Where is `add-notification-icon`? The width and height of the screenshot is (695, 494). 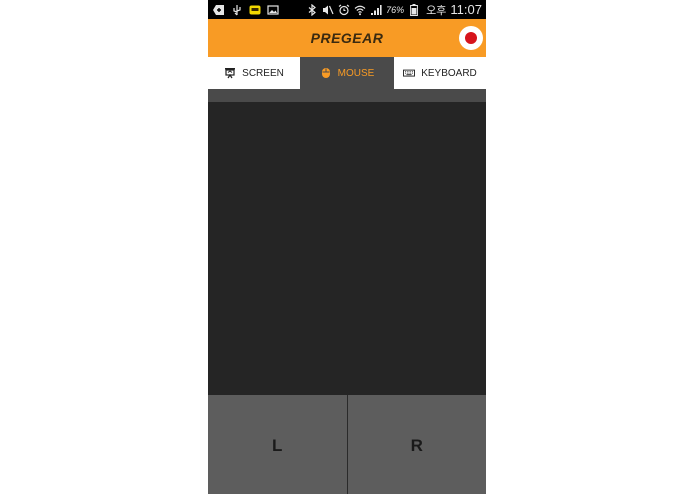 add-notification-icon is located at coordinates (219, 10).